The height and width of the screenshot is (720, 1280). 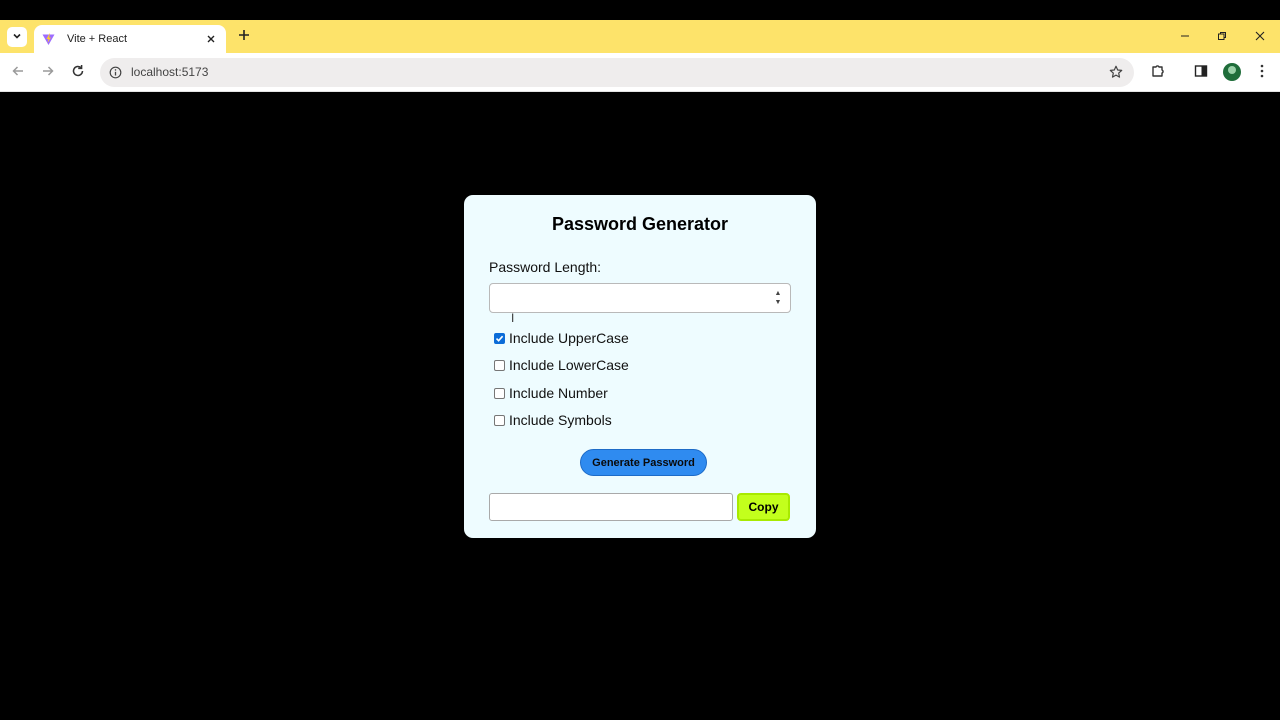 I want to click on vite-logo-icon, so click(x=48, y=39).